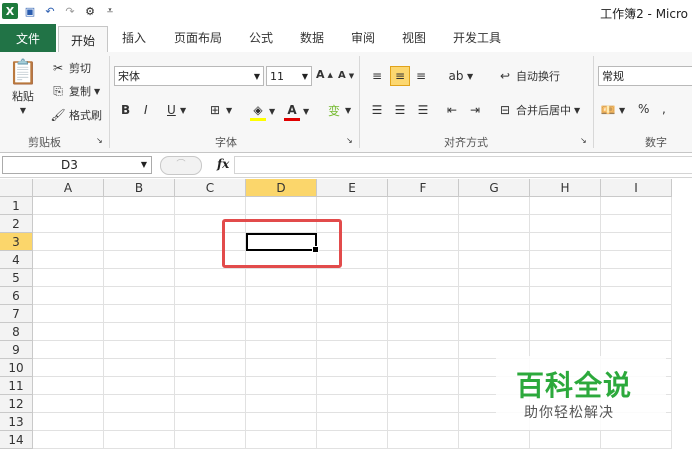 Image resolution: width=692 pixels, height=457 pixels. What do you see at coordinates (110, 11) in the screenshot?
I see `qat-dropdown-icon: ⩡` at bounding box center [110, 11].